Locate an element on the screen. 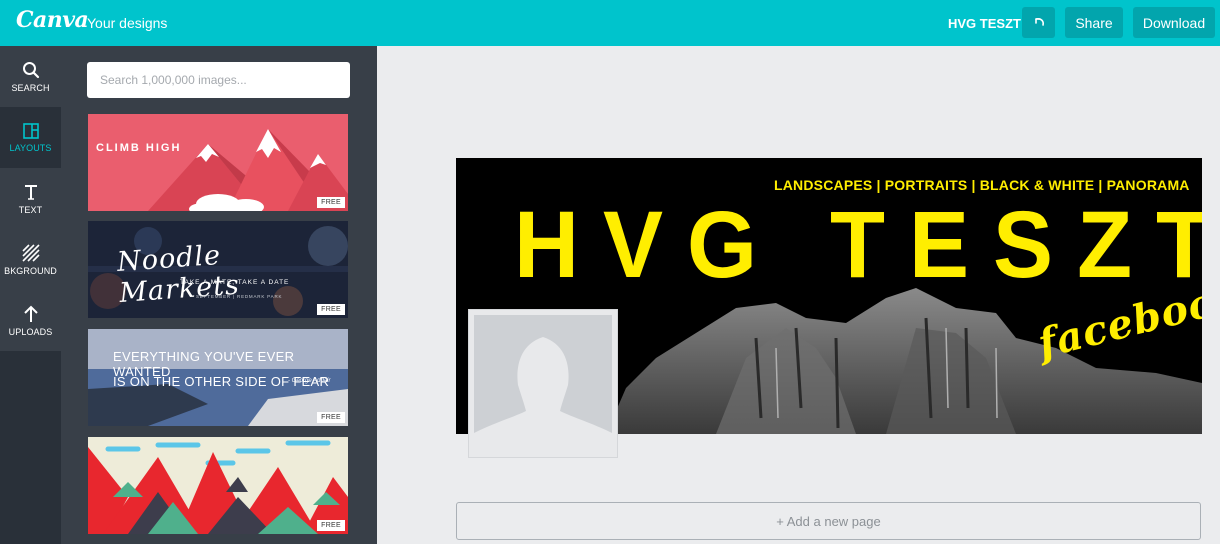  nav-uploads: UPLOADS is located at coordinates (30, 320).